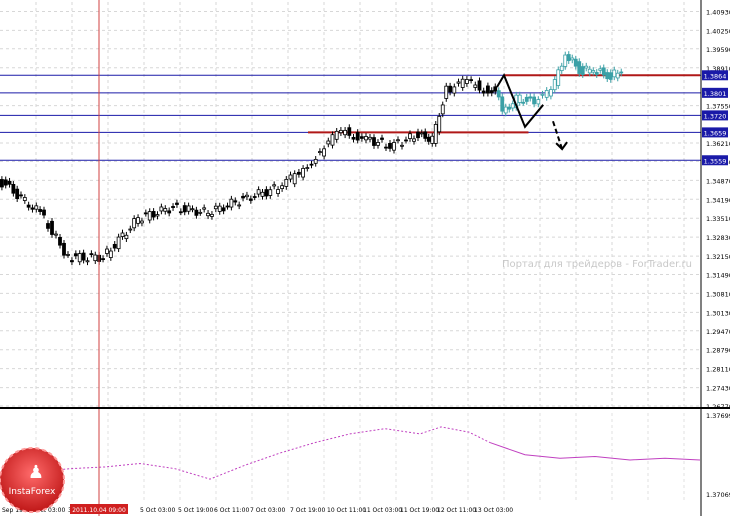  What do you see at coordinates (597, 264) in the screenshot?
I see `watermark-text: Портал для трейдеров - ForTrader.ru` at bounding box center [597, 264].